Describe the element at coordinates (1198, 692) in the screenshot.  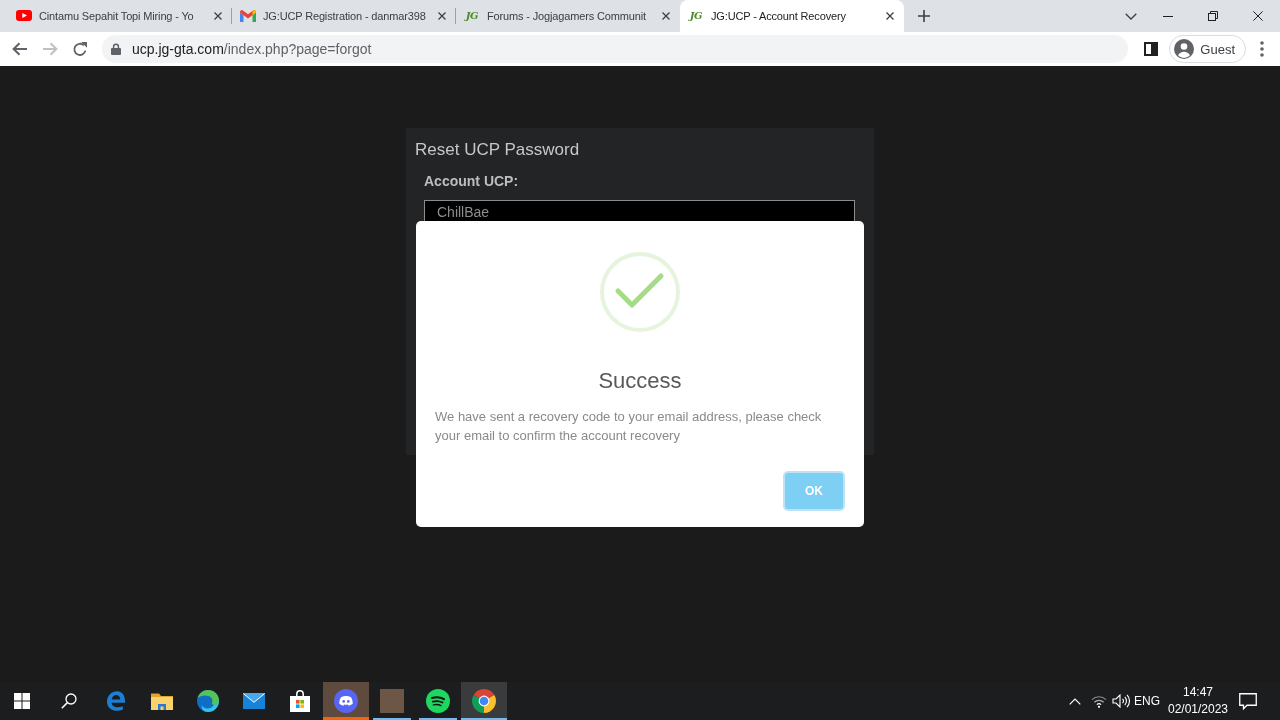
I see `clock-time: 14:47` at that location.